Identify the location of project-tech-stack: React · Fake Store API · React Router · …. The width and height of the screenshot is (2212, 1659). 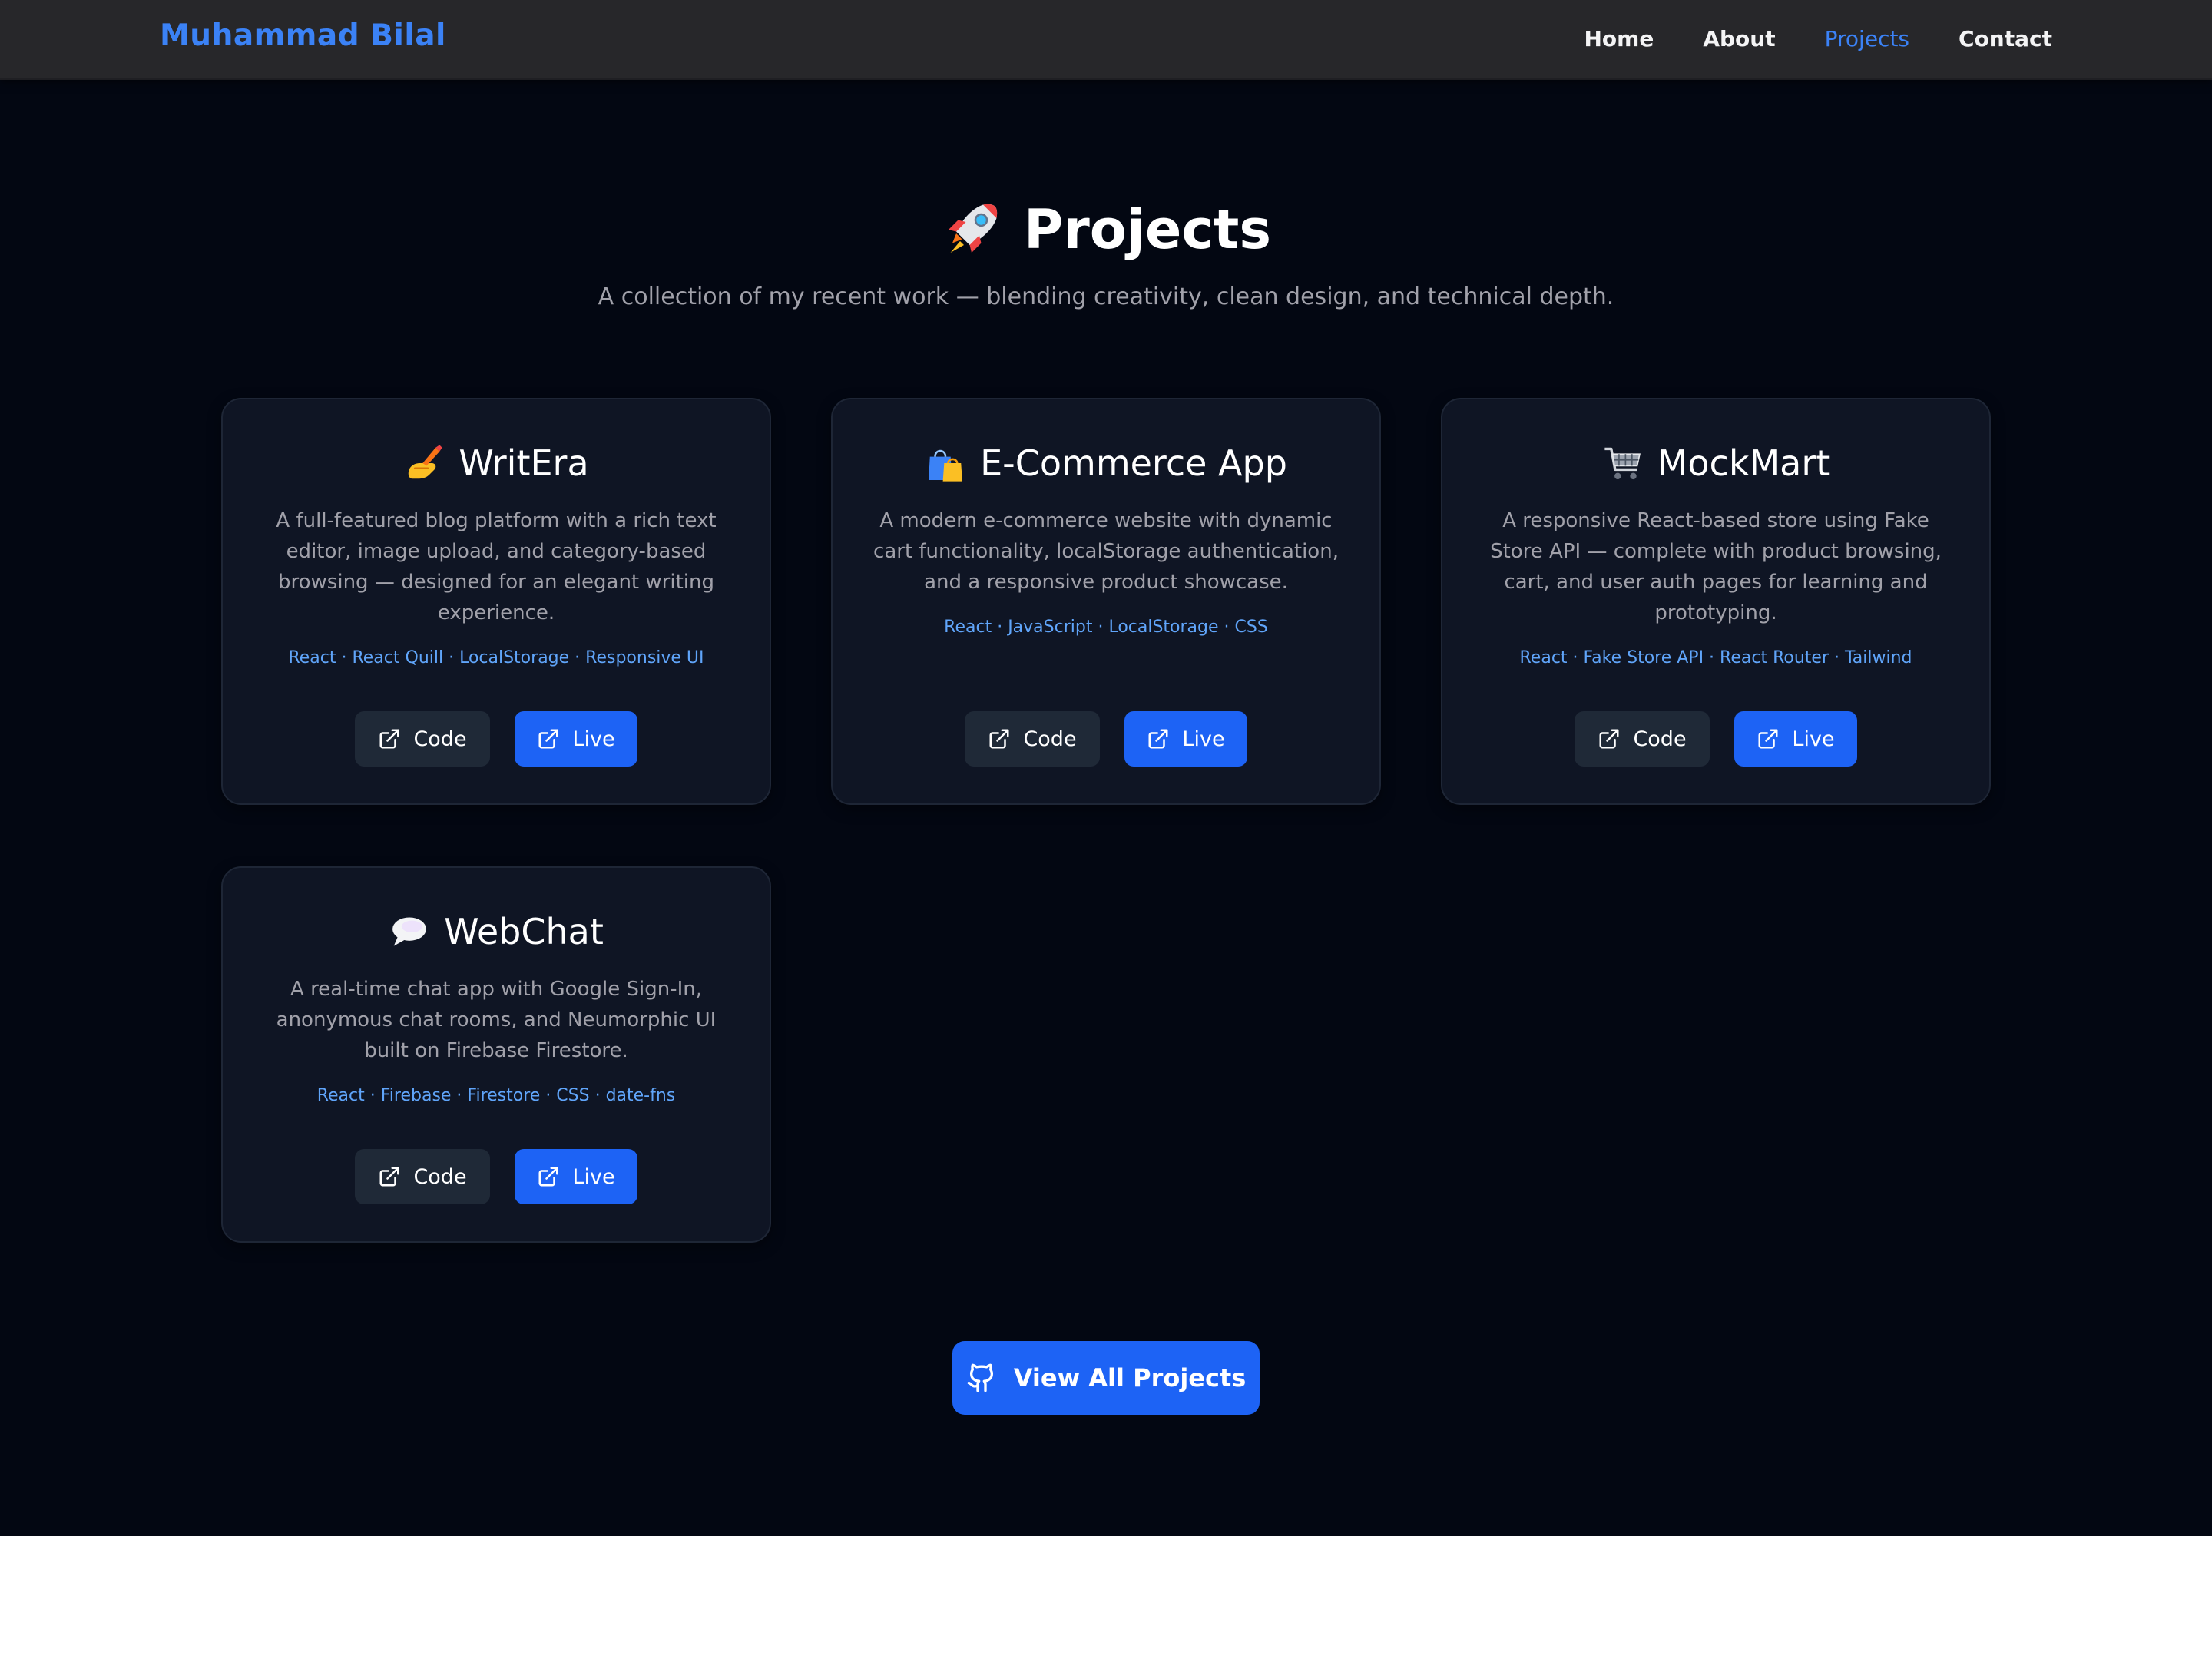
(1715, 657).